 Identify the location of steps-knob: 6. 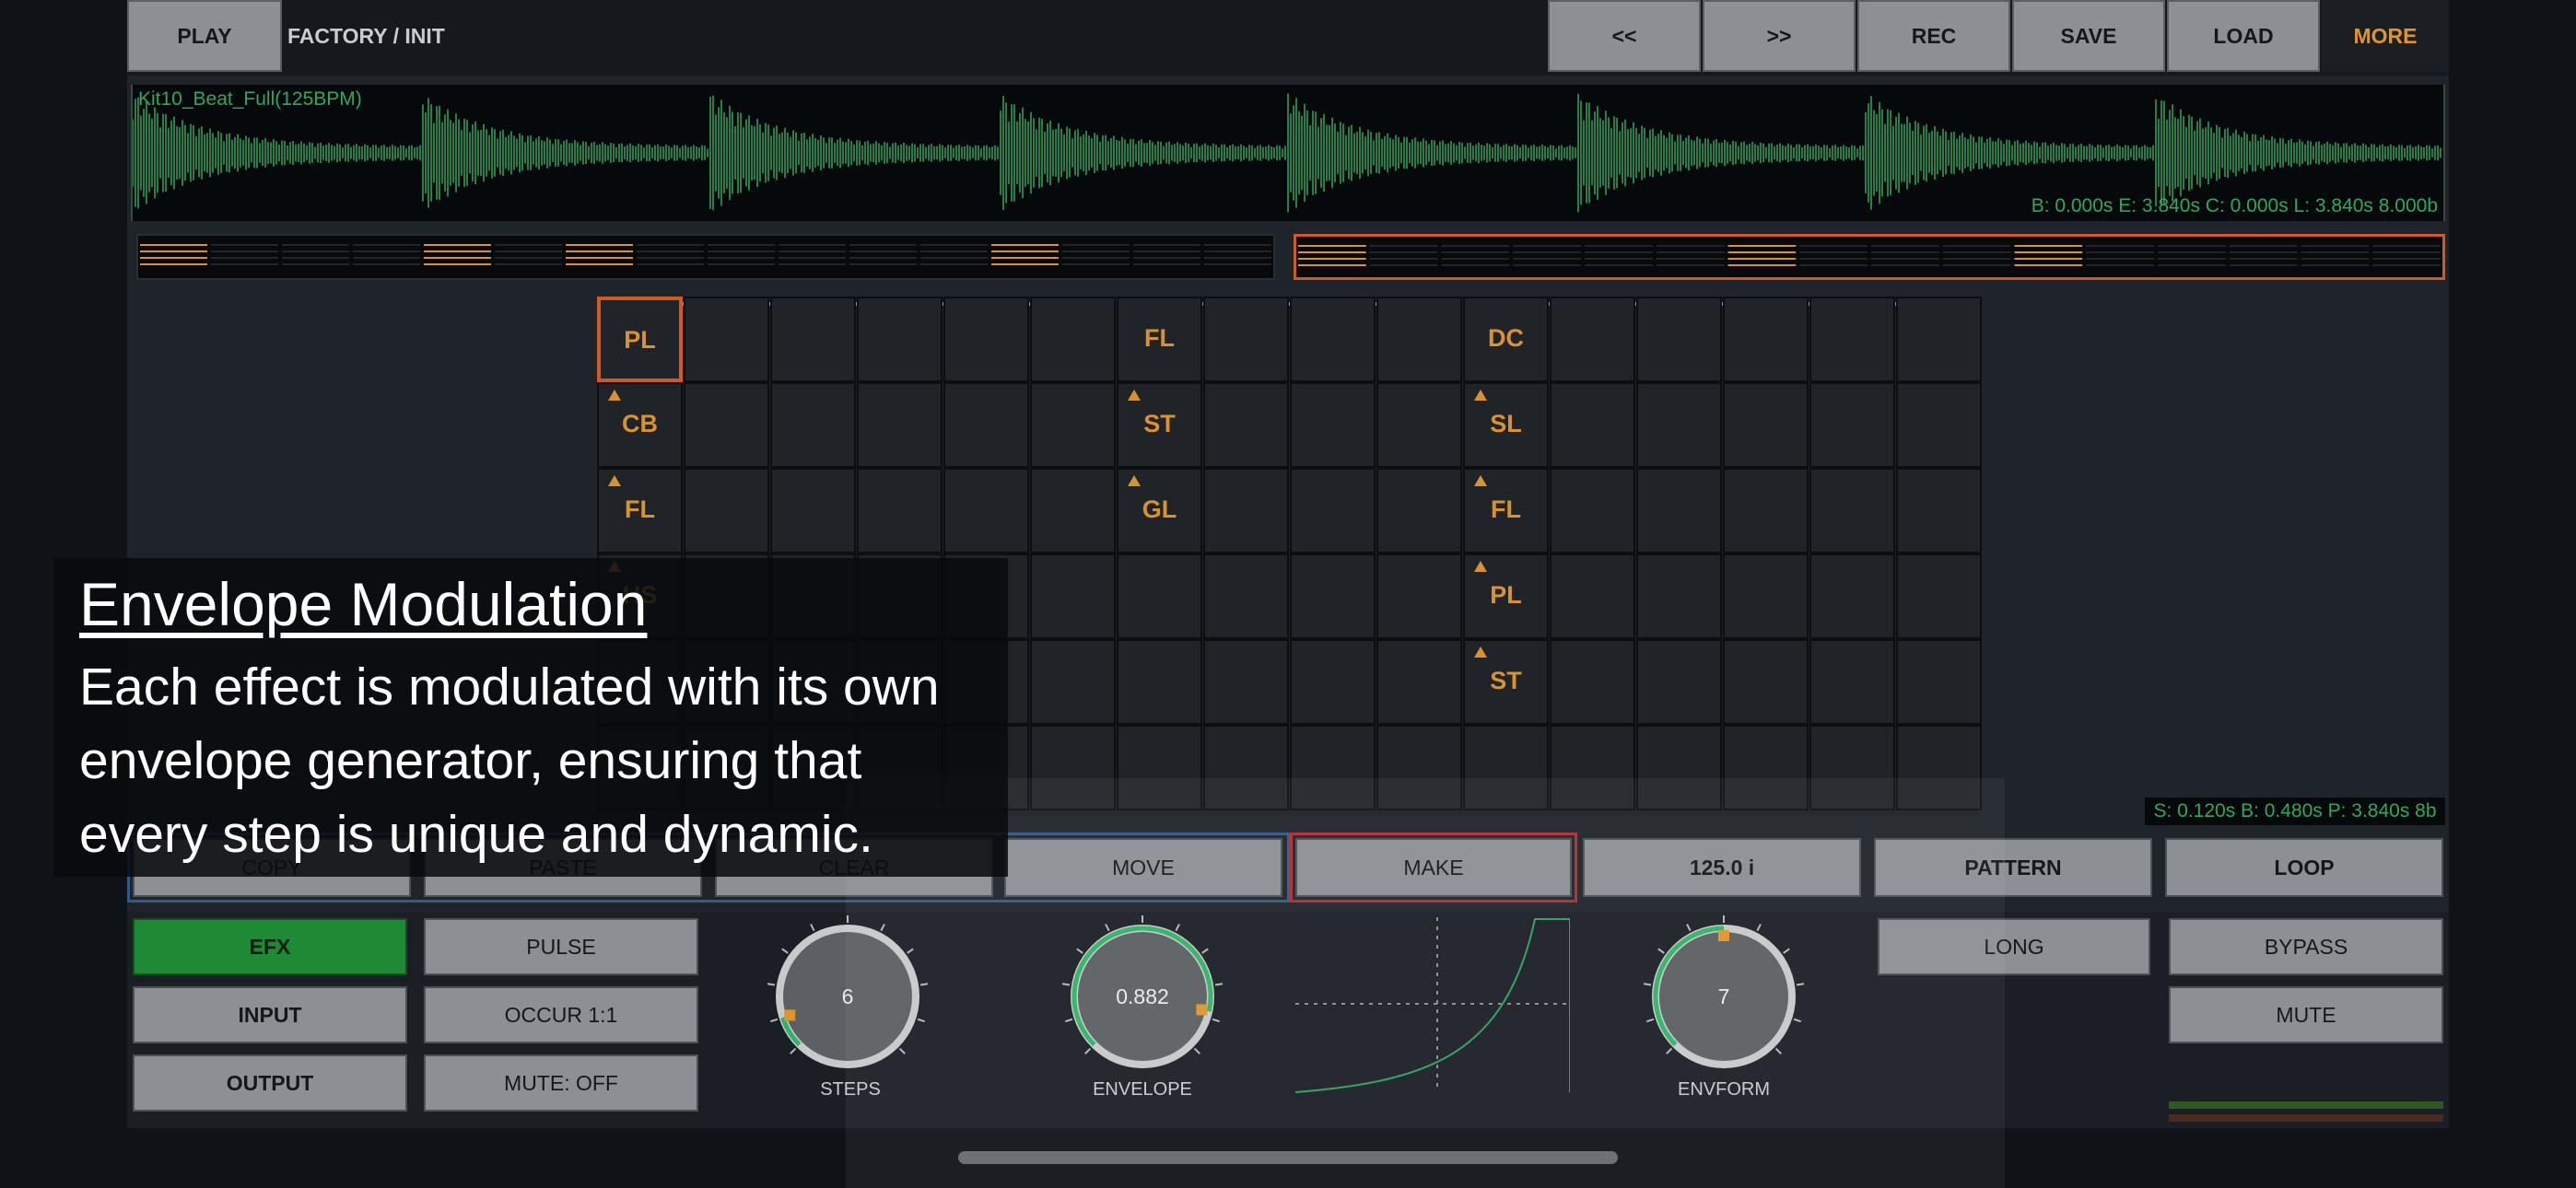
(848, 992).